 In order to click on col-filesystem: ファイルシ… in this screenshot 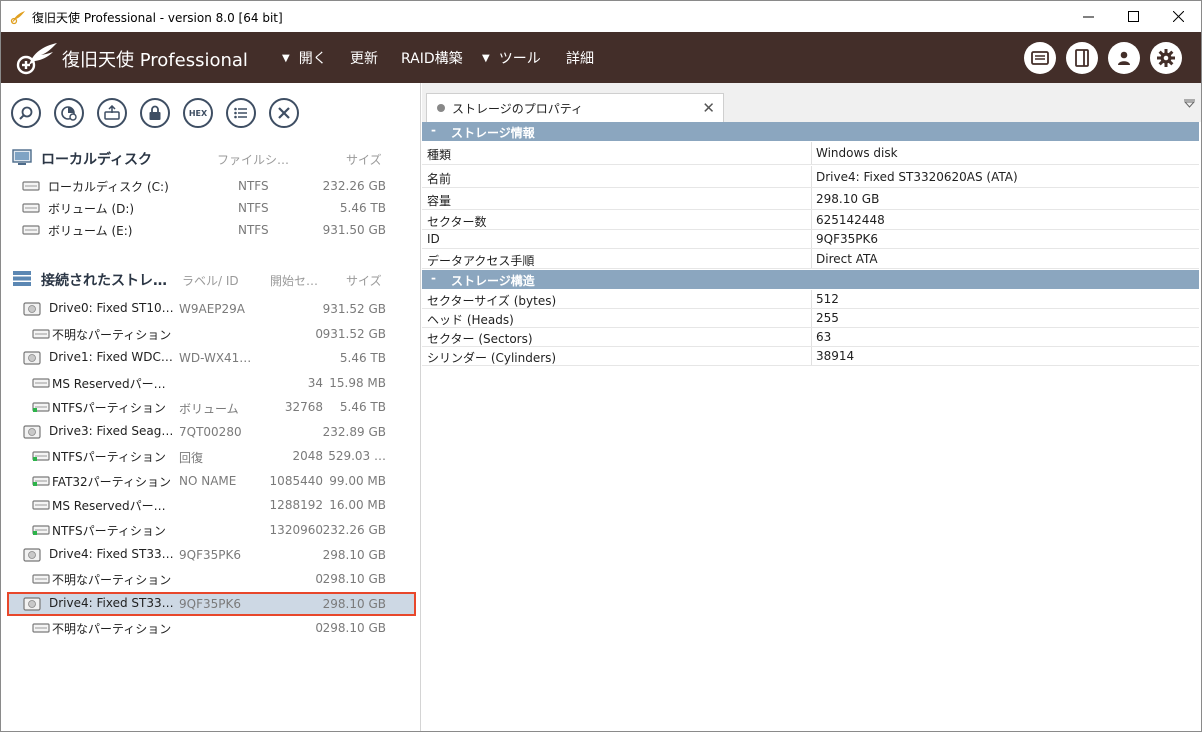, I will do `click(253, 159)`.